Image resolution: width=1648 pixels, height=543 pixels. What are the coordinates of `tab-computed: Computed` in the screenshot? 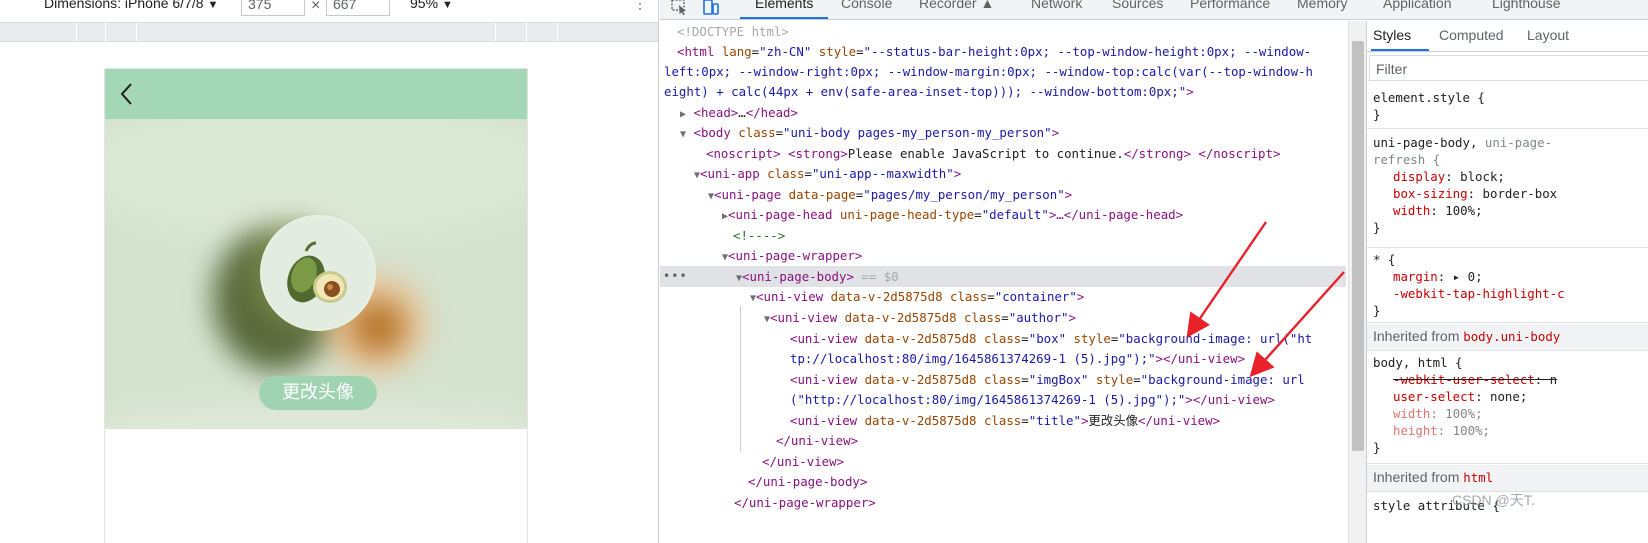 It's located at (1471, 35).